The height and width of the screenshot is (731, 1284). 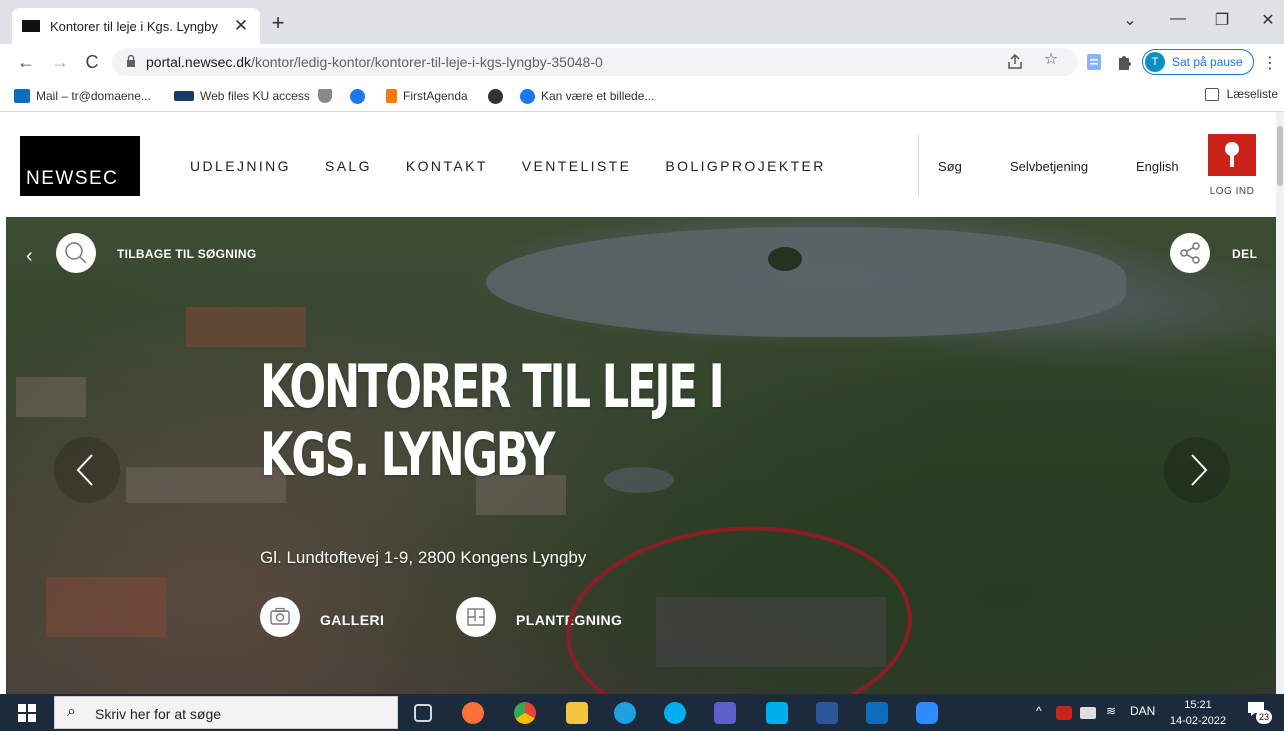 I want to click on tray-overflow-chevron-icon: ^, so click(x=1039, y=711).